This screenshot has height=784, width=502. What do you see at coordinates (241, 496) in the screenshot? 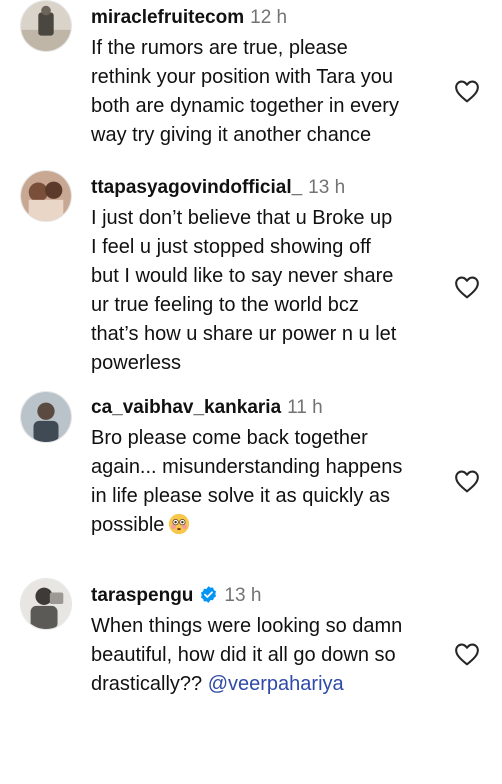
I see `comment-line: in life please solve it as quickly as` at bounding box center [241, 496].